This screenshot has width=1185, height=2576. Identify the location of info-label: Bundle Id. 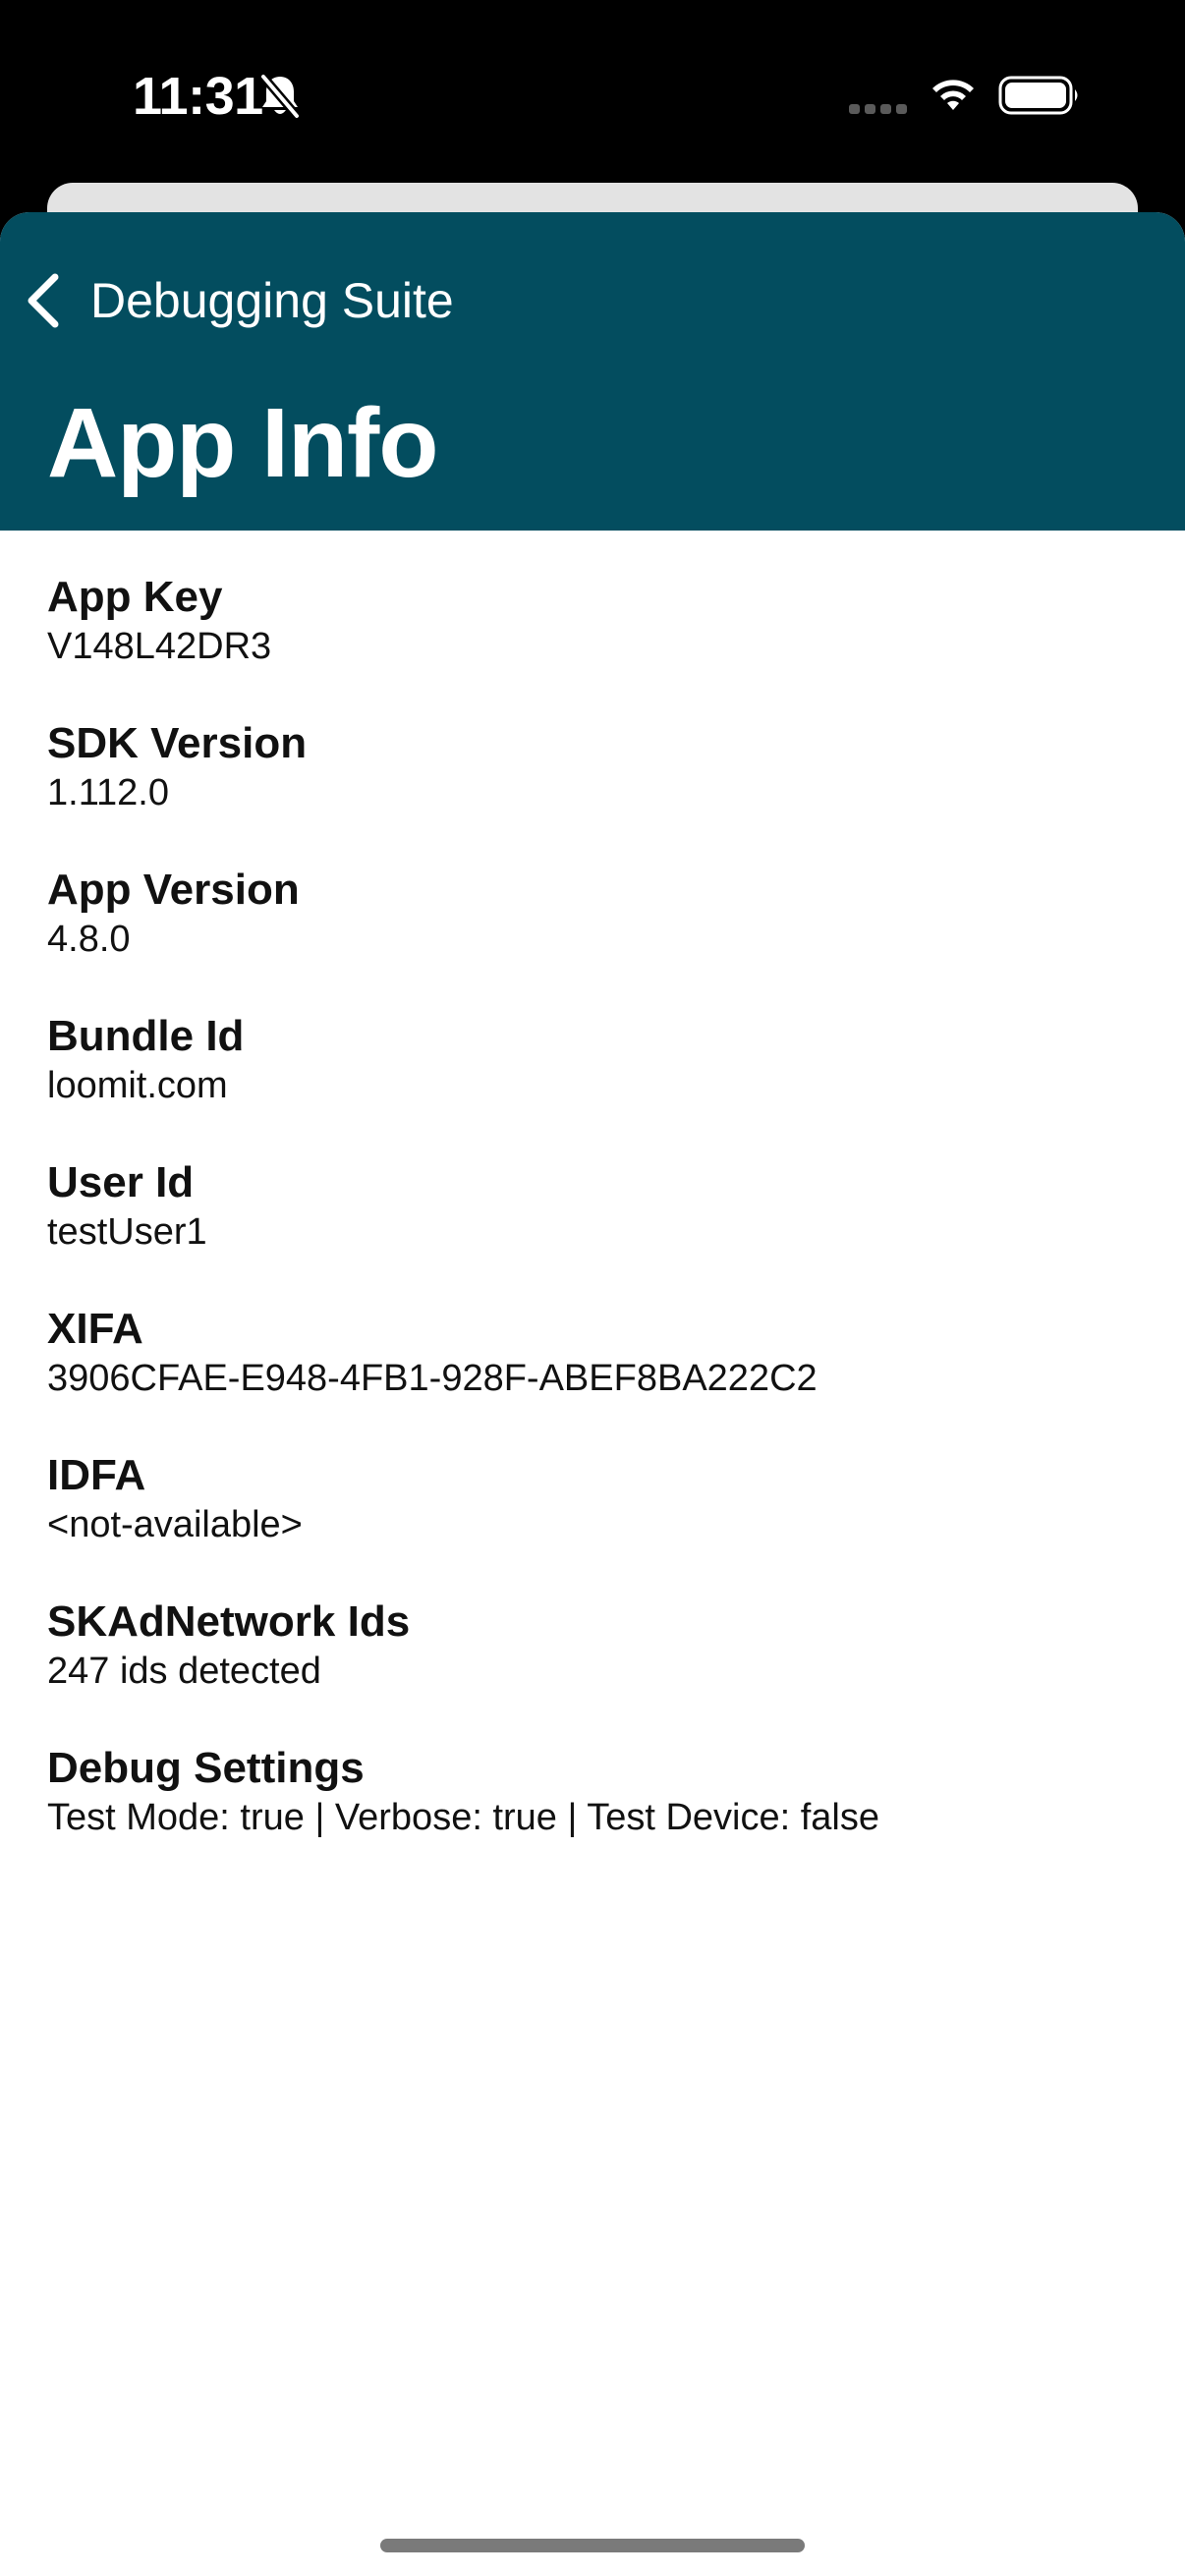
(146, 1036).